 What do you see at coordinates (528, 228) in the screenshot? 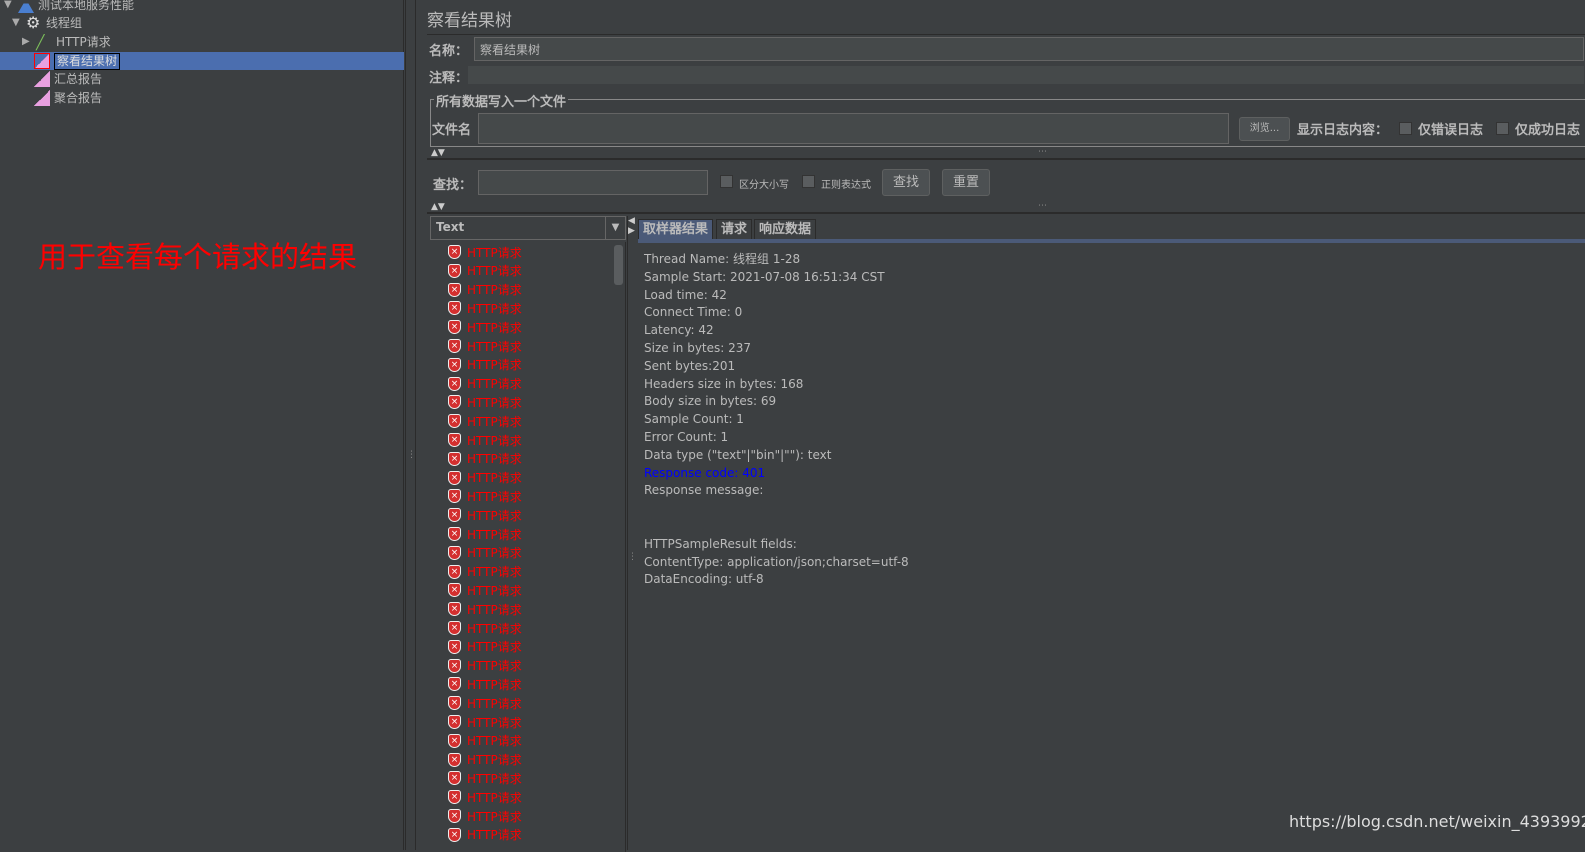
I see `renderer-select: Text ▼` at bounding box center [528, 228].